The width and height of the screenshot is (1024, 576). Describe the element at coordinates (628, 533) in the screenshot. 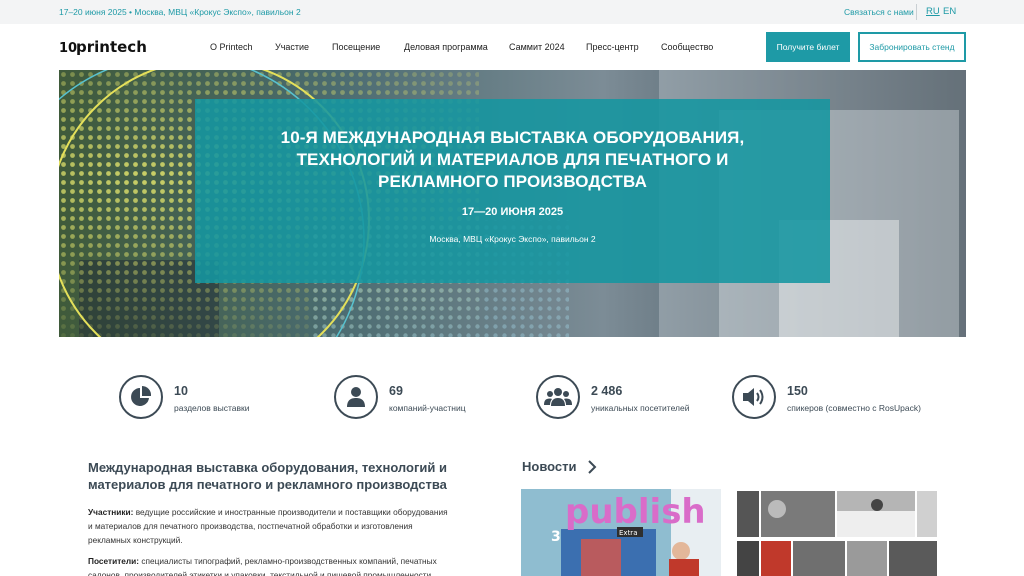

I see `news-image-badge: Extra` at that location.